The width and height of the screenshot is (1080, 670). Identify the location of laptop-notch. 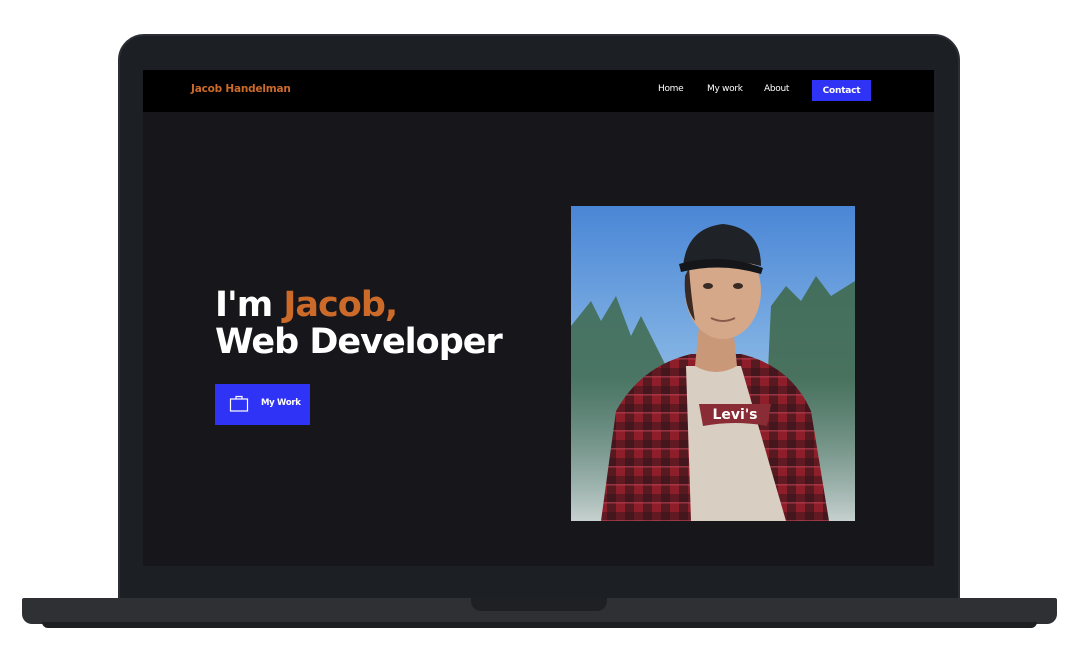
(539, 604).